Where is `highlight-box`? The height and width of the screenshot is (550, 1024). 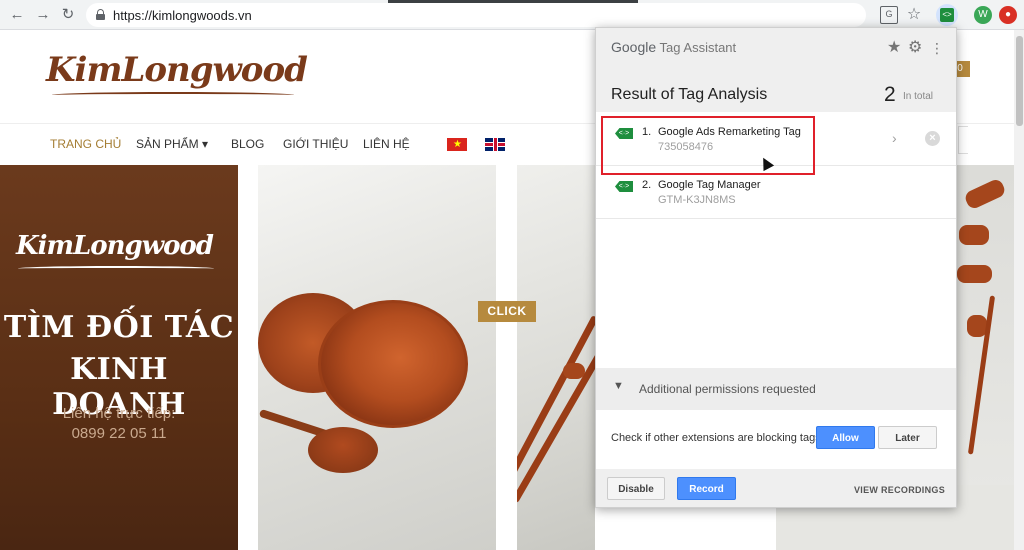
highlight-box is located at coordinates (708, 145).